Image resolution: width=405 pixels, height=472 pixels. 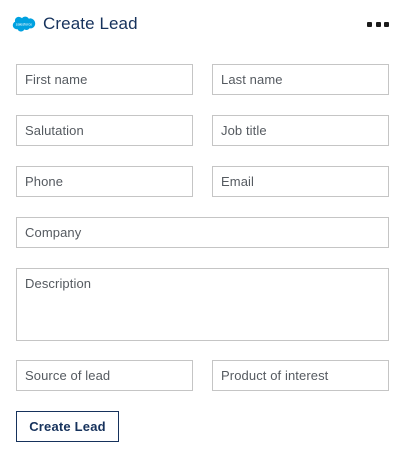 I want to click on product-of-interest-input: Product of interest, so click(x=300, y=375).